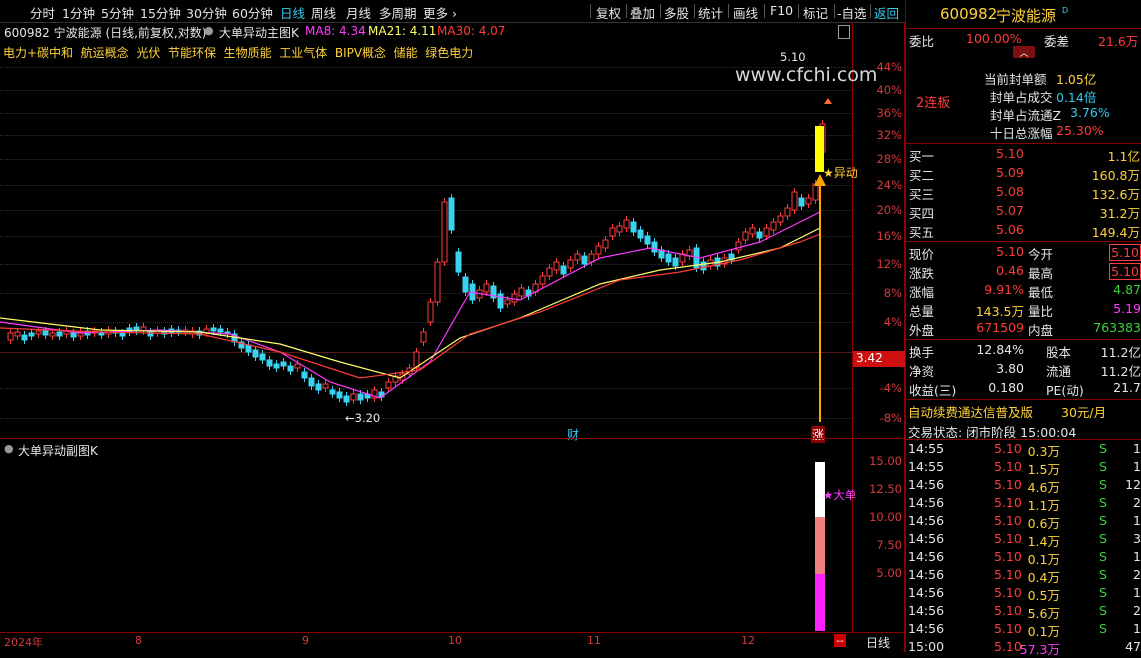 The height and width of the screenshot is (658, 1141). Describe the element at coordinates (78, 12) in the screenshot. I see `tab-1min: 1分钟` at that location.